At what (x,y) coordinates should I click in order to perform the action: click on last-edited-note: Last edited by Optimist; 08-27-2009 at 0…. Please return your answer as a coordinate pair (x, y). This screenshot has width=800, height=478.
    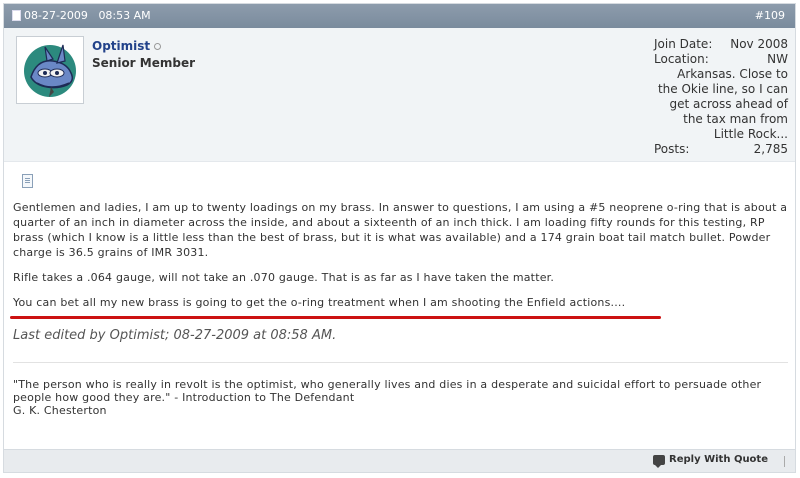
    Looking at the image, I should click on (175, 335).